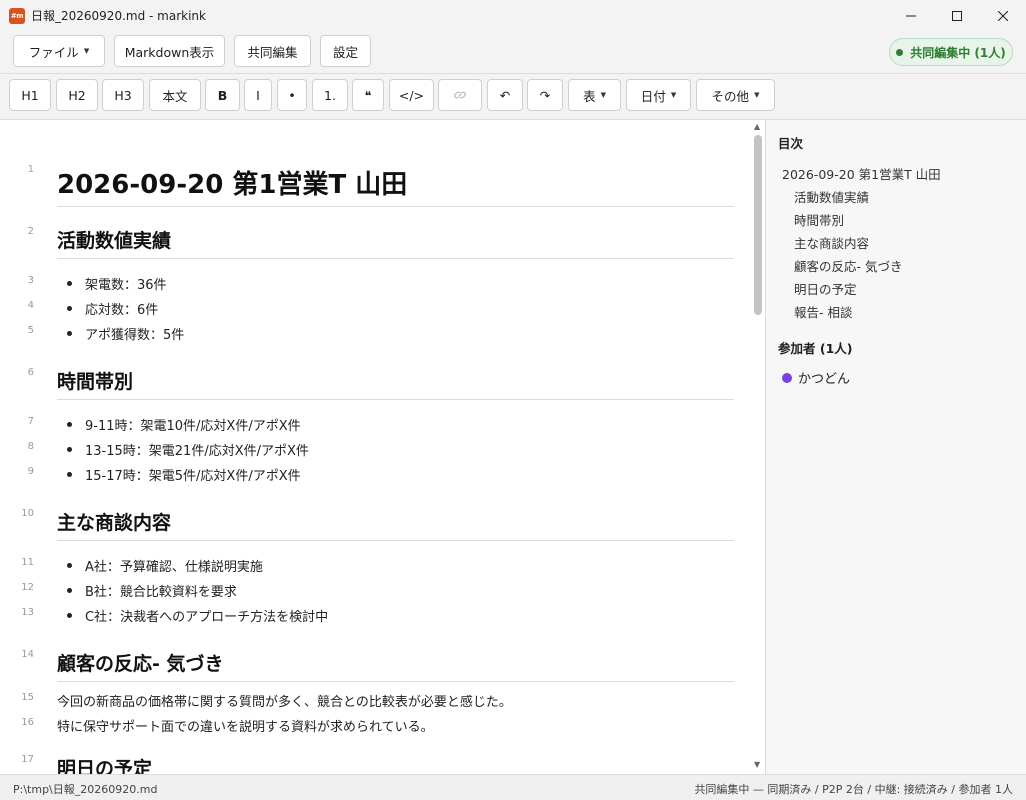 The image size is (1026, 800). What do you see at coordinates (825, 288) in the screenshot?
I see `toc-item: 明日の予定` at bounding box center [825, 288].